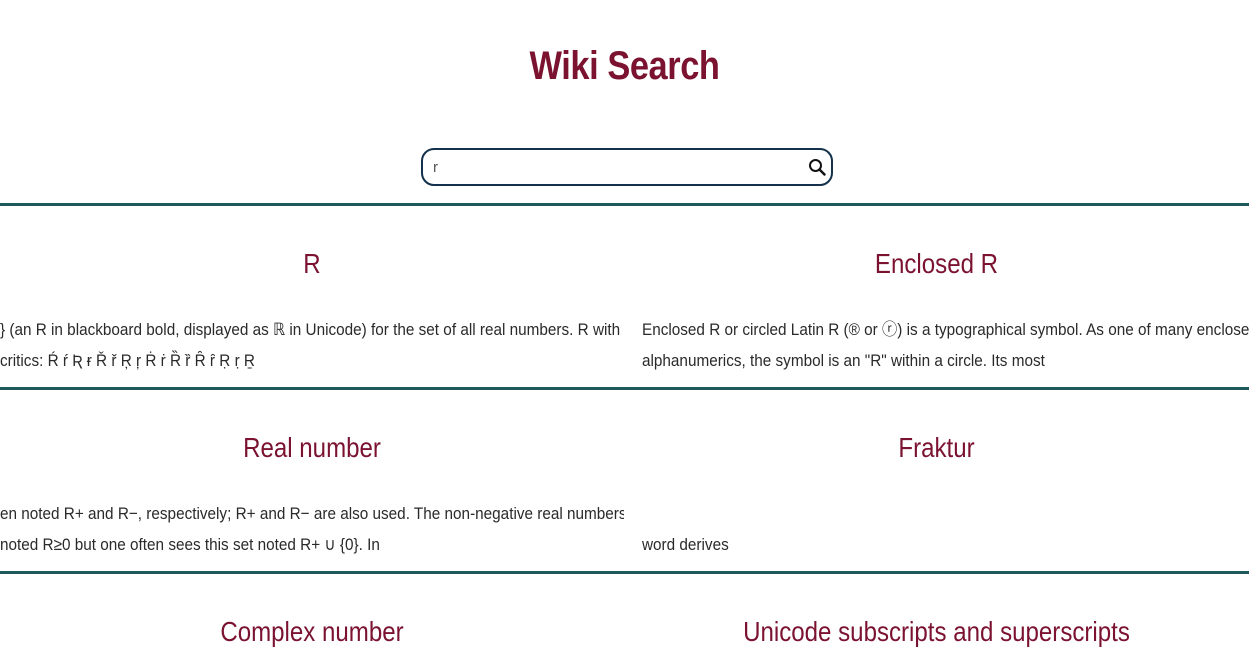 The height and width of the screenshot is (671, 1249). I want to click on result-title: Fraktur, so click(937, 448).